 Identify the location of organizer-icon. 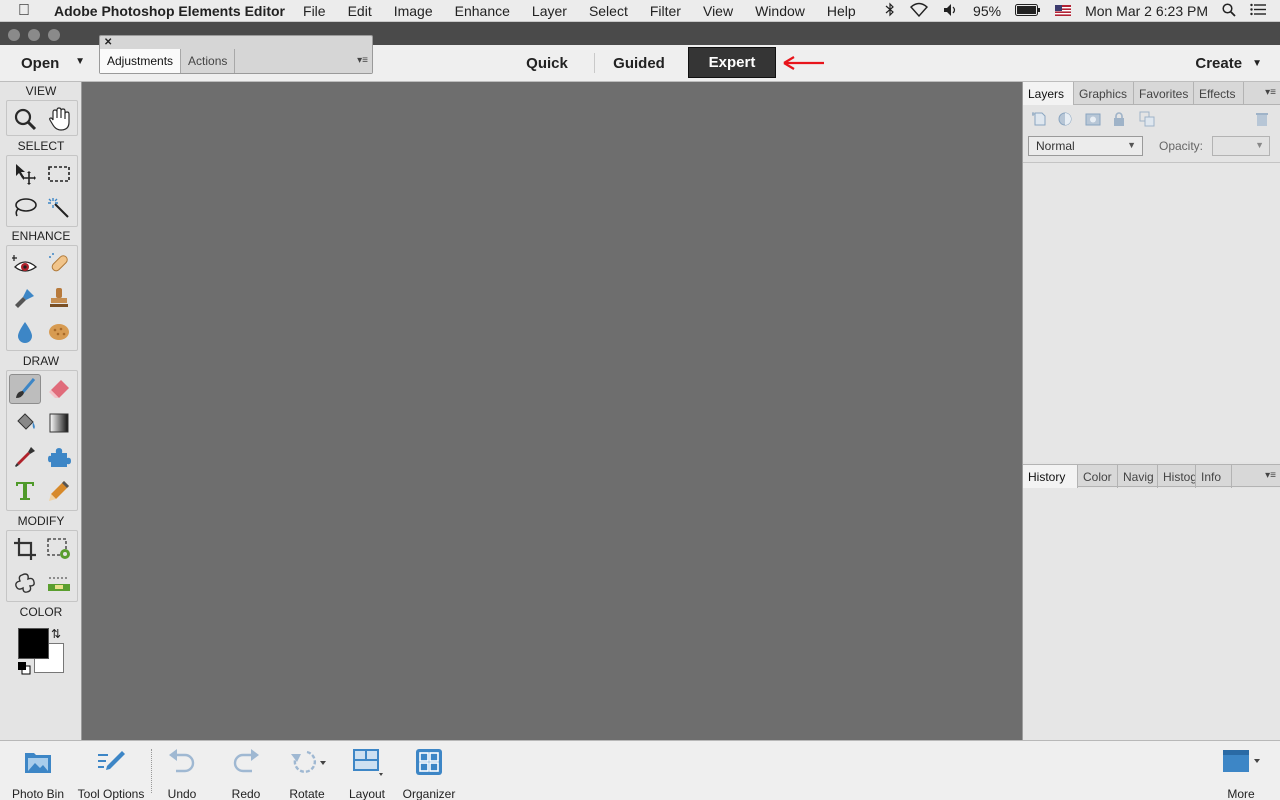
(429, 762).